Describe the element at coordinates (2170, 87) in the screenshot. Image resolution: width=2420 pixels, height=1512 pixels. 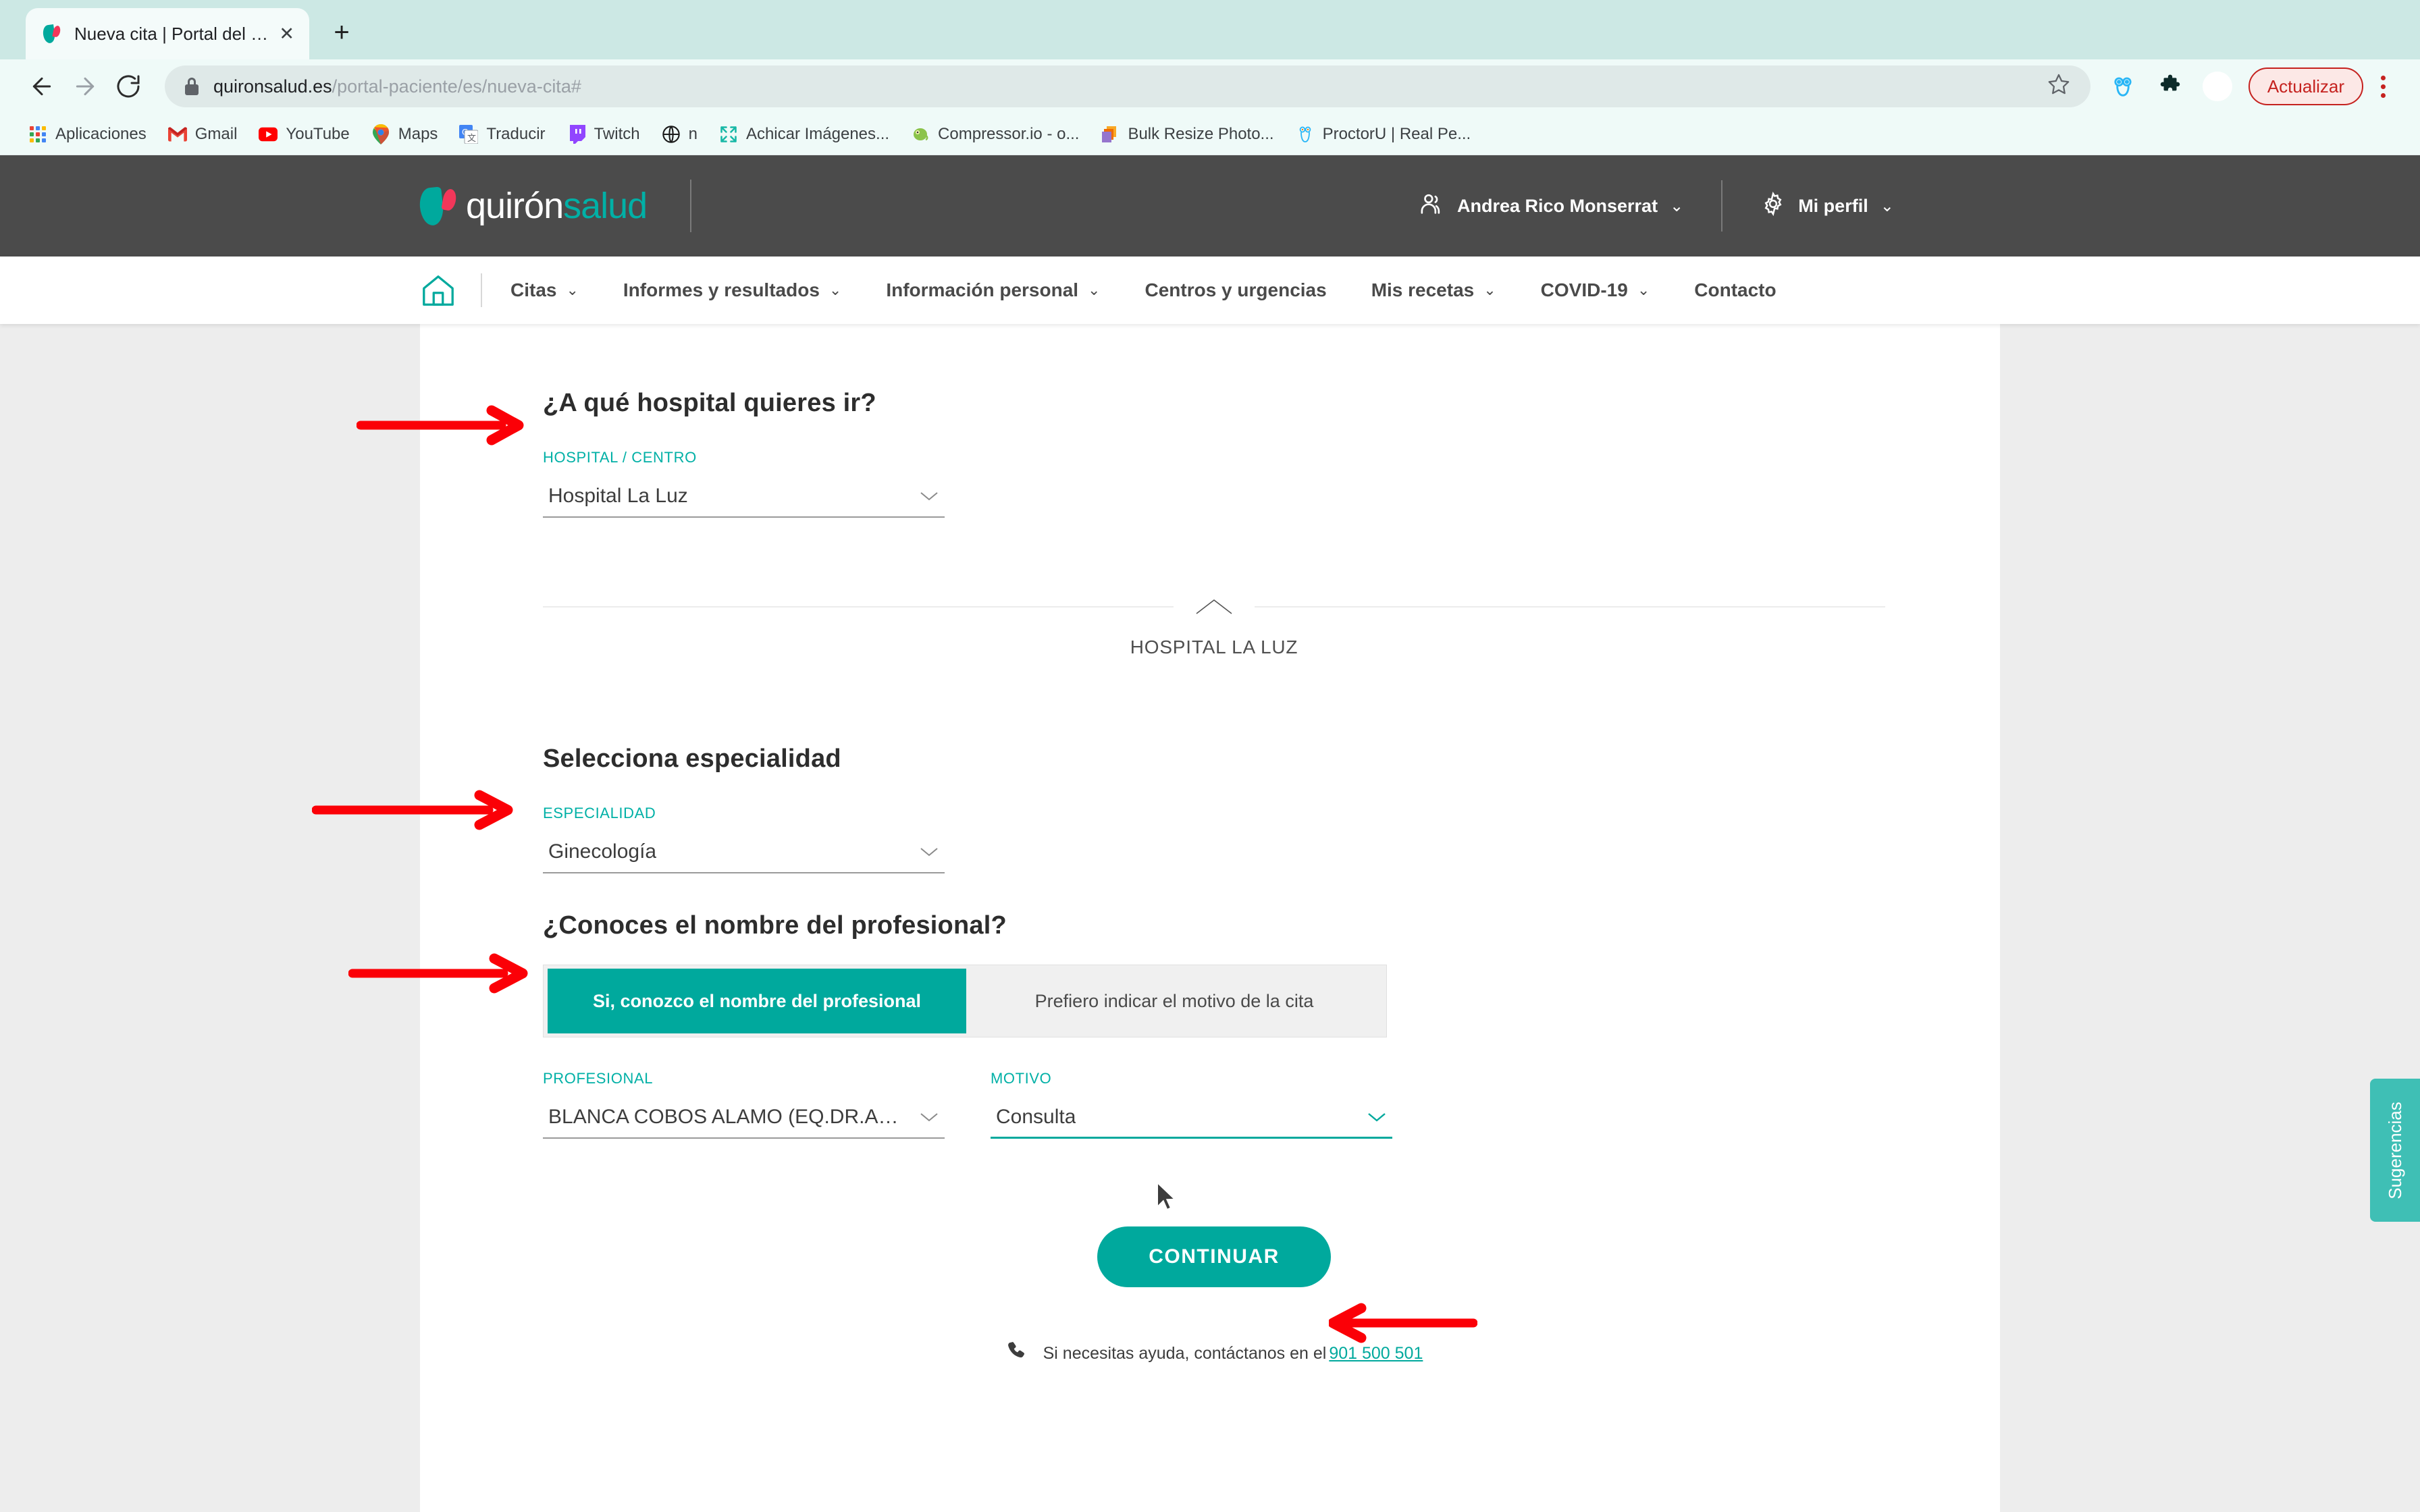
I see `extensions-puzzle-icon` at that location.